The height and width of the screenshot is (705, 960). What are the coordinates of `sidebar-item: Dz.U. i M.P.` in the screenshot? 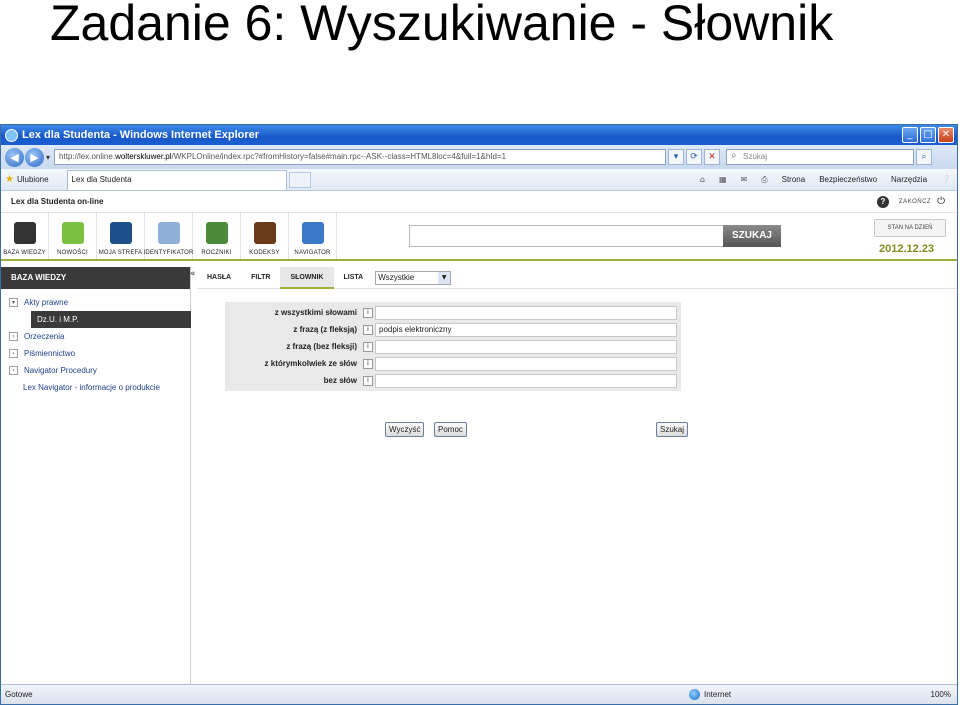 It's located at (111, 319).